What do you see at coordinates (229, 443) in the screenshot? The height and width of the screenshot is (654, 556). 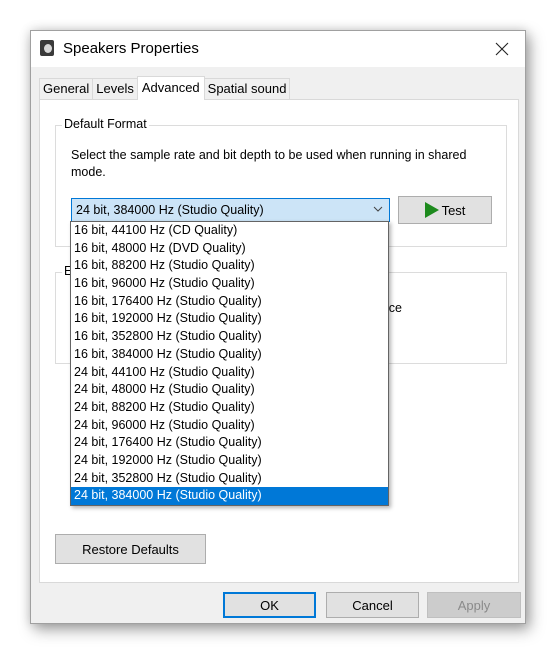 I see `dropdown-option: 24 bit, 176400 Hz (Studio Quality)` at bounding box center [229, 443].